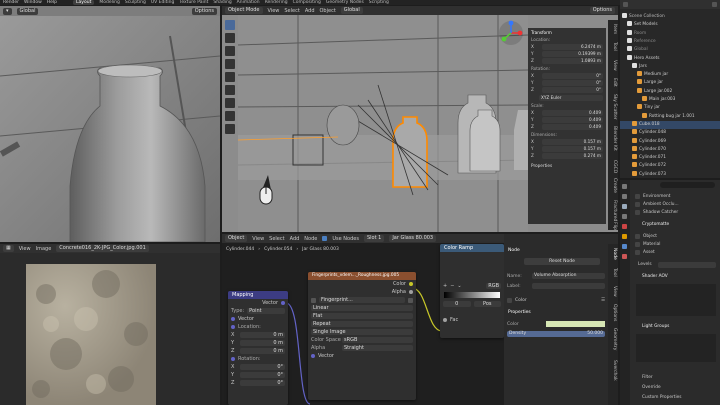  Describe the element at coordinates (262, 343) in the screenshot. I see `mapping-location-y: 0 m` at that location.